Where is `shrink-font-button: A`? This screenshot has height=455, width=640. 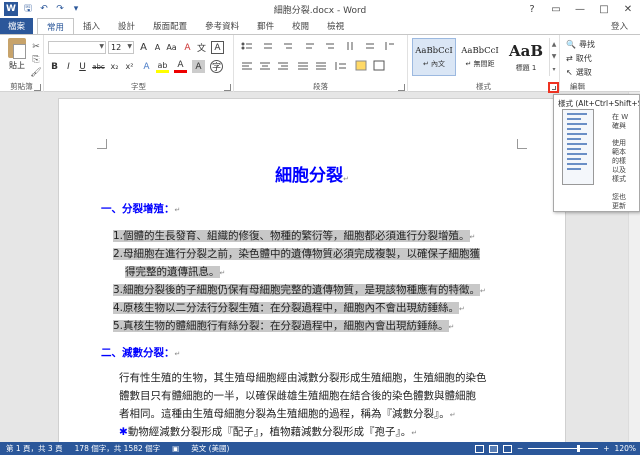
shrink-font-button: A is located at coordinates (157, 47).